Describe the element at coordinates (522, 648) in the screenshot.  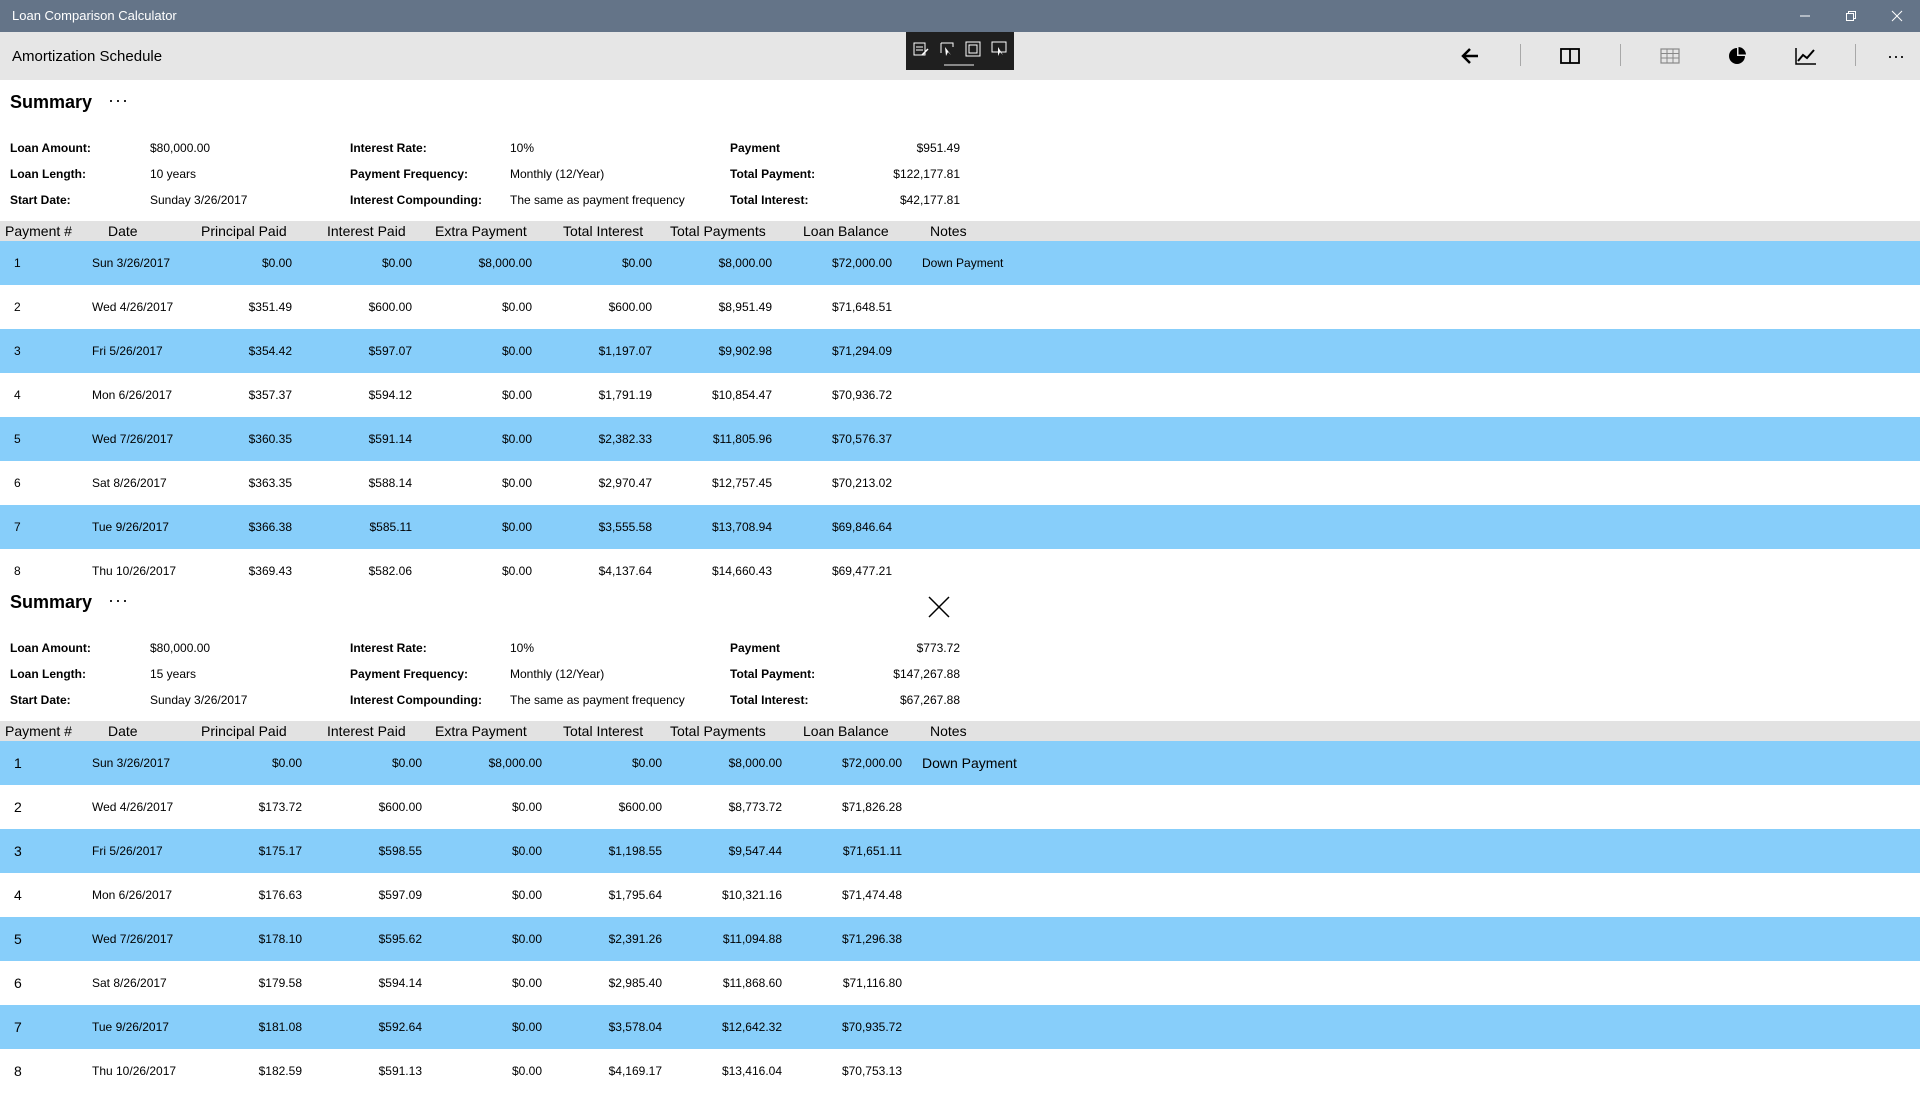
I see `interest-rate-value: 10%` at that location.